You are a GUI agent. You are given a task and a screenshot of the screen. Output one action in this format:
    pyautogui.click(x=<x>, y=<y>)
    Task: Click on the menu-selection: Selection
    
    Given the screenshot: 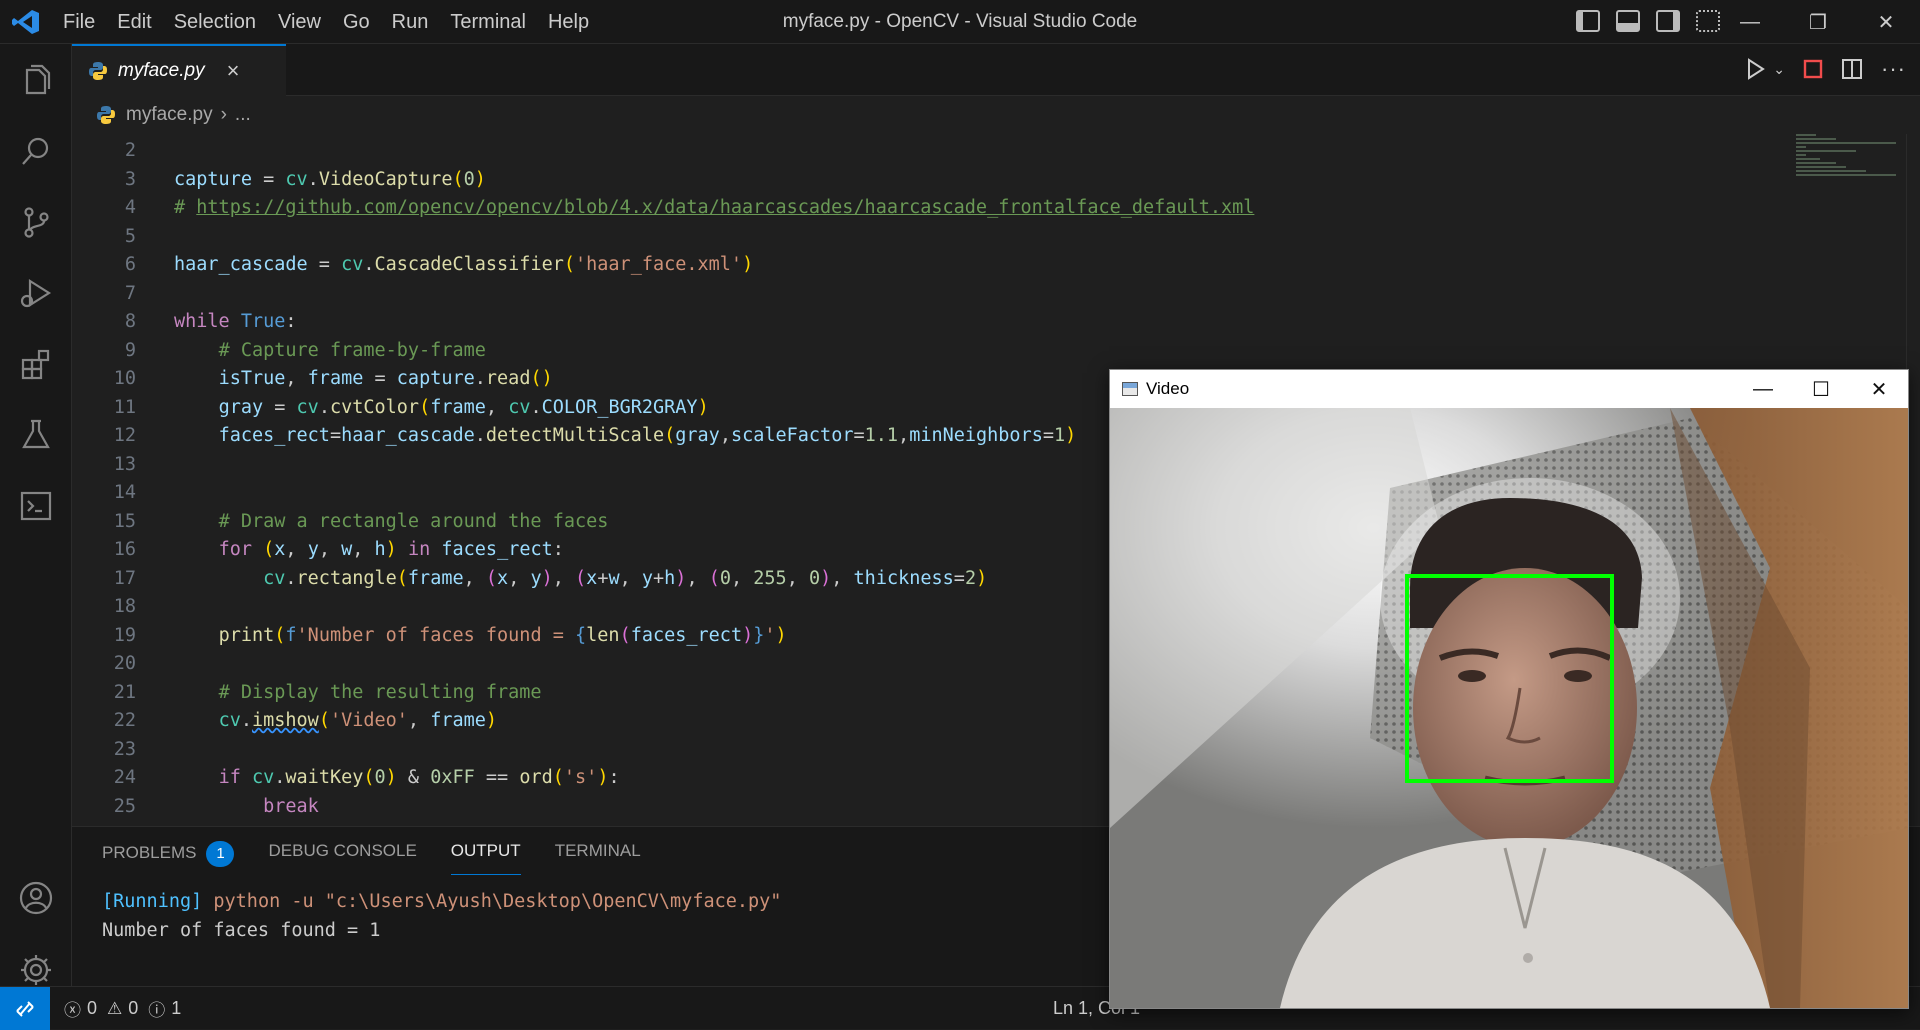 What is the action you would take?
    pyautogui.click(x=215, y=22)
    